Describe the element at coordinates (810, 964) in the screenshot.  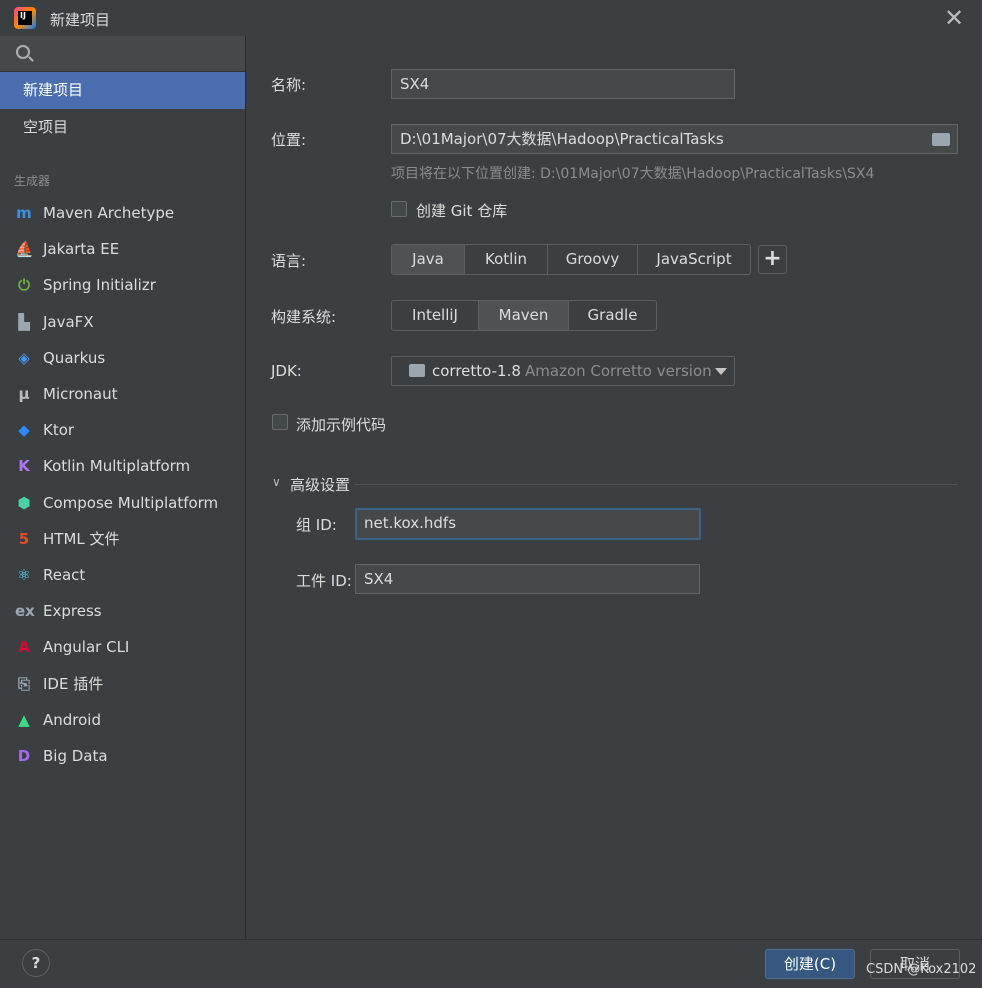
I see `create-button: 创建(C)` at that location.